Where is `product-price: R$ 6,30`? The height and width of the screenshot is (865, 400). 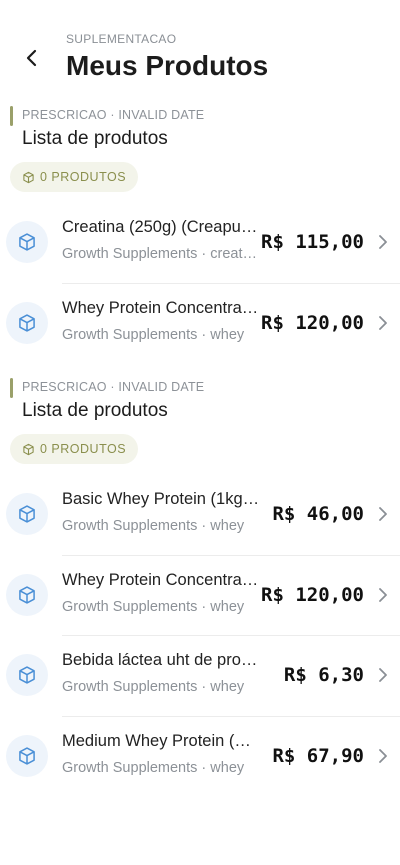 product-price: R$ 6,30 is located at coordinates (323, 675).